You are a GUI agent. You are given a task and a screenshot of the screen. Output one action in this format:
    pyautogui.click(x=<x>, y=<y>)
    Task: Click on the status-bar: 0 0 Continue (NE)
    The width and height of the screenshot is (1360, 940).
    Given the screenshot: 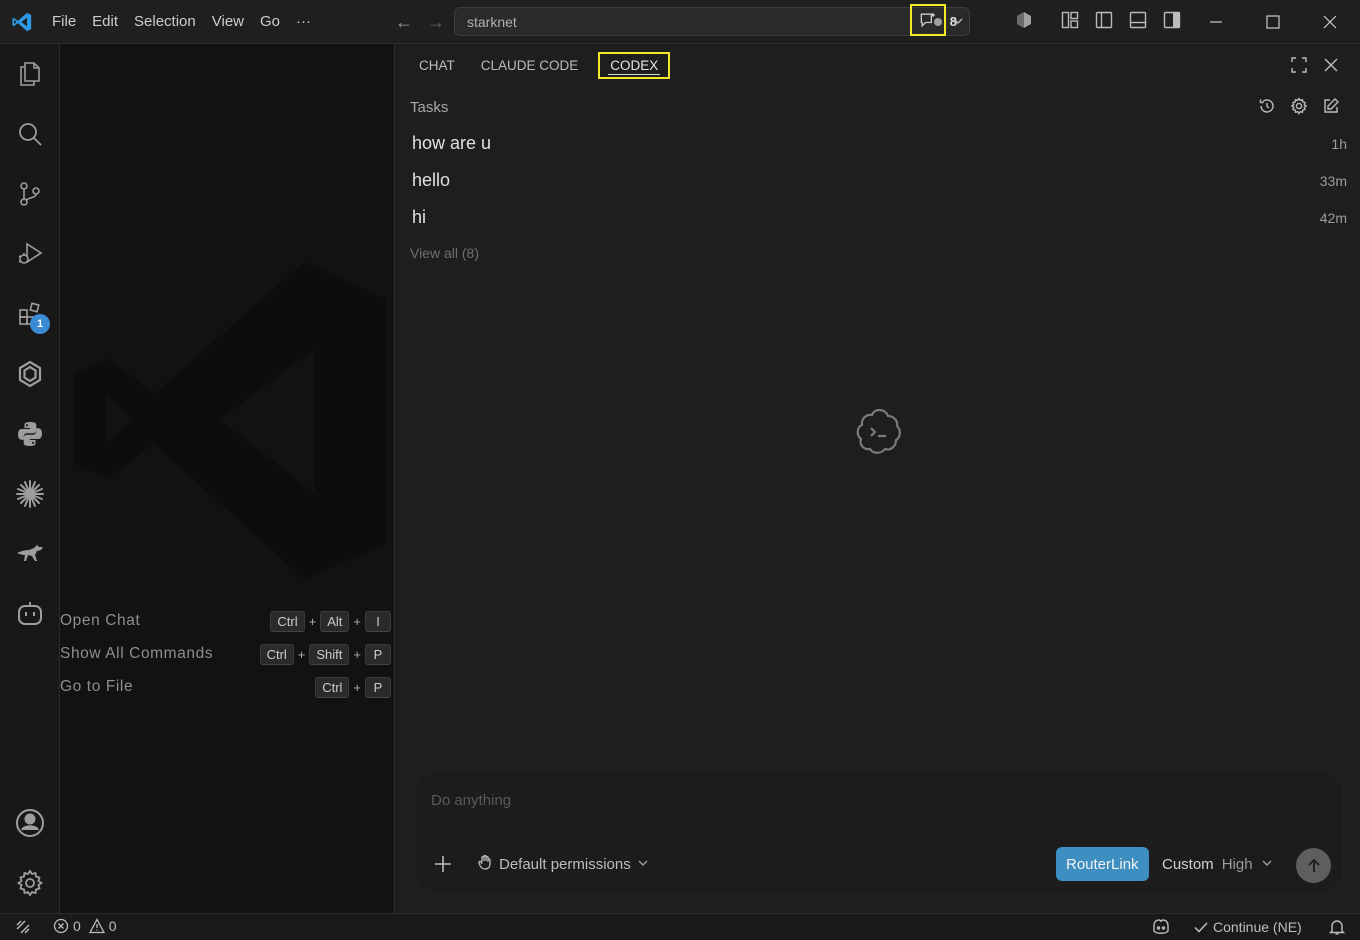 What is the action you would take?
    pyautogui.click(x=680, y=926)
    